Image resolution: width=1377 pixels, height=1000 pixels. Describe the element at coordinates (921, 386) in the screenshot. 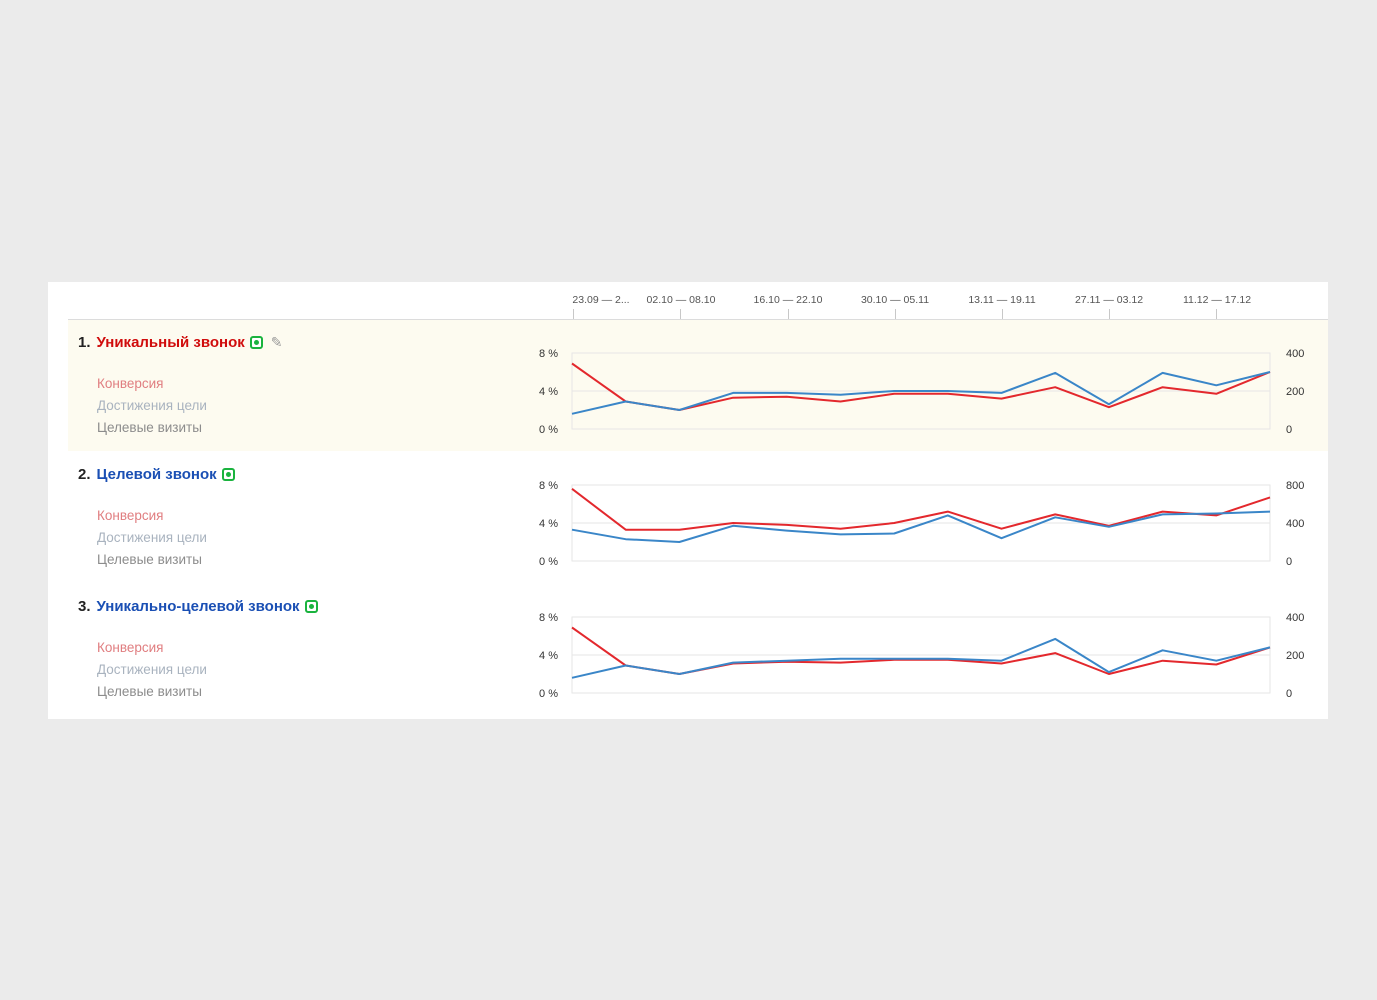

I see `conversion-series-line` at that location.